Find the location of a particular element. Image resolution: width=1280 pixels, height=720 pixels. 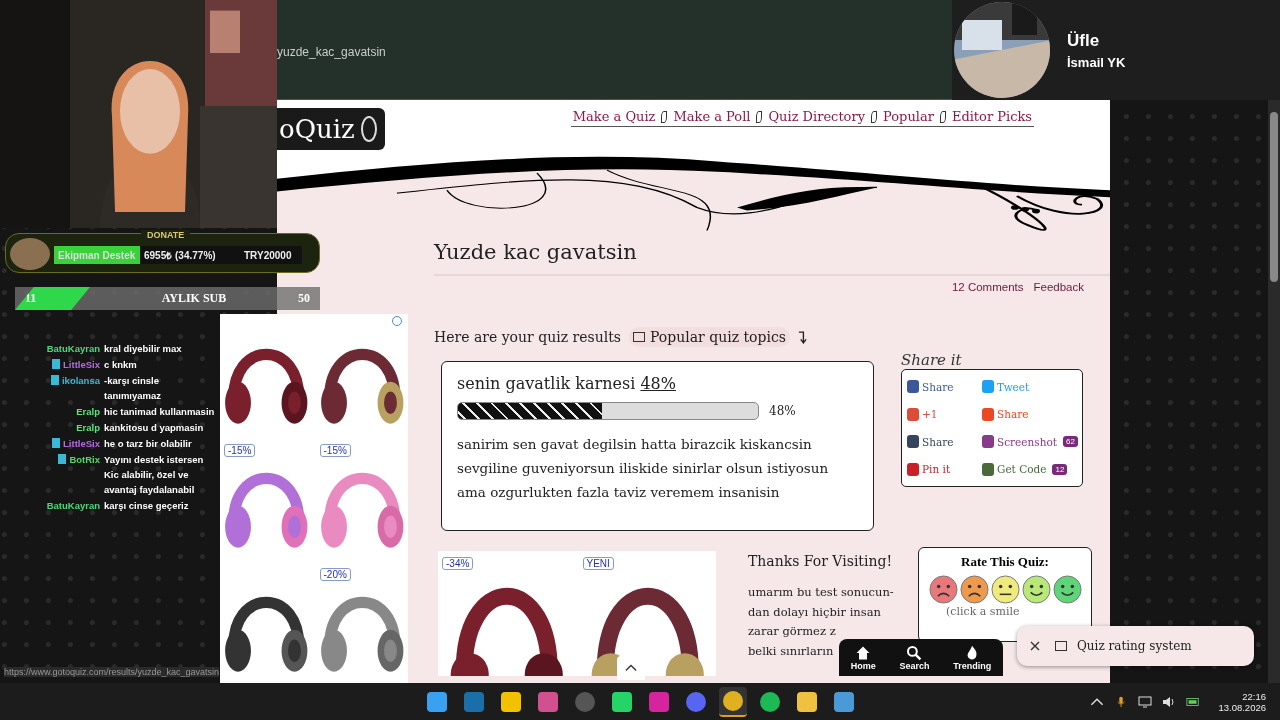

chat-message: kankitosu d yapmasin is located at coordinates (154, 428).